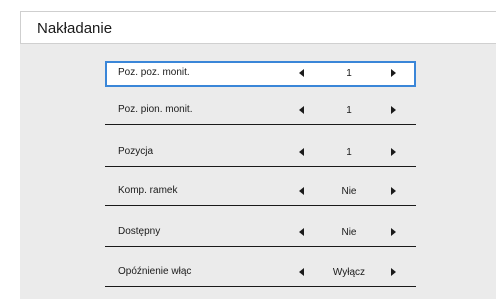 Image resolution: width=496 pixels, height=299 pixels. What do you see at coordinates (258, 43) in the screenshot?
I see `title-divider` at bounding box center [258, 43].